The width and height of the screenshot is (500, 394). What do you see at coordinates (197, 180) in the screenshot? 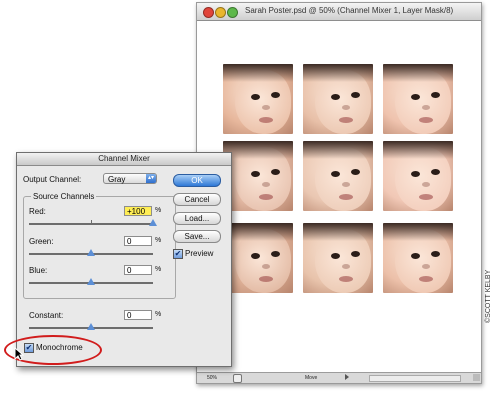
I see `ok-button: OK` at bounding box center [197, 180].